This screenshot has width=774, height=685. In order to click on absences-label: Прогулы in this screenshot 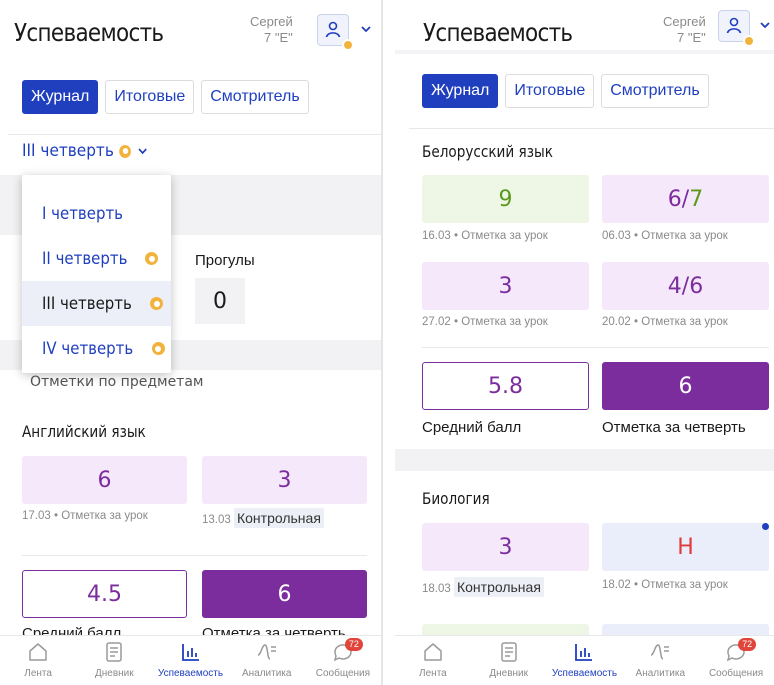, I will do `click(225, 260)`.